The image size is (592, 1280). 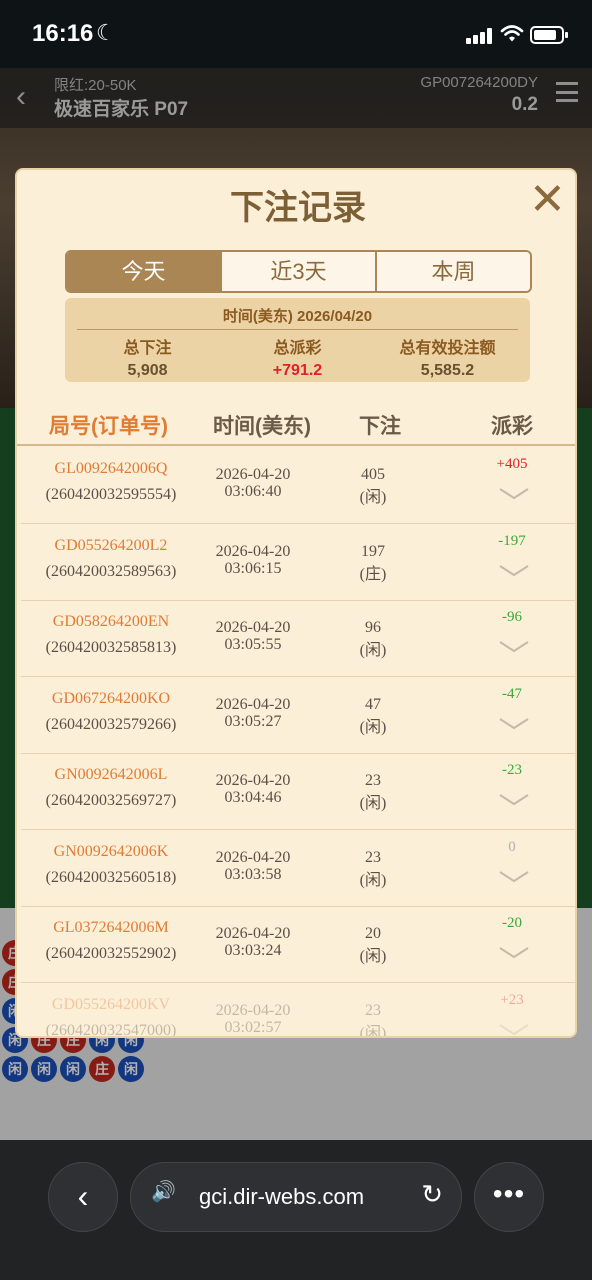 What do you see at coordinates (253, 491) in the screenshot?
I see `bet-time: 03:06:40` at bounding box center [253, 491].